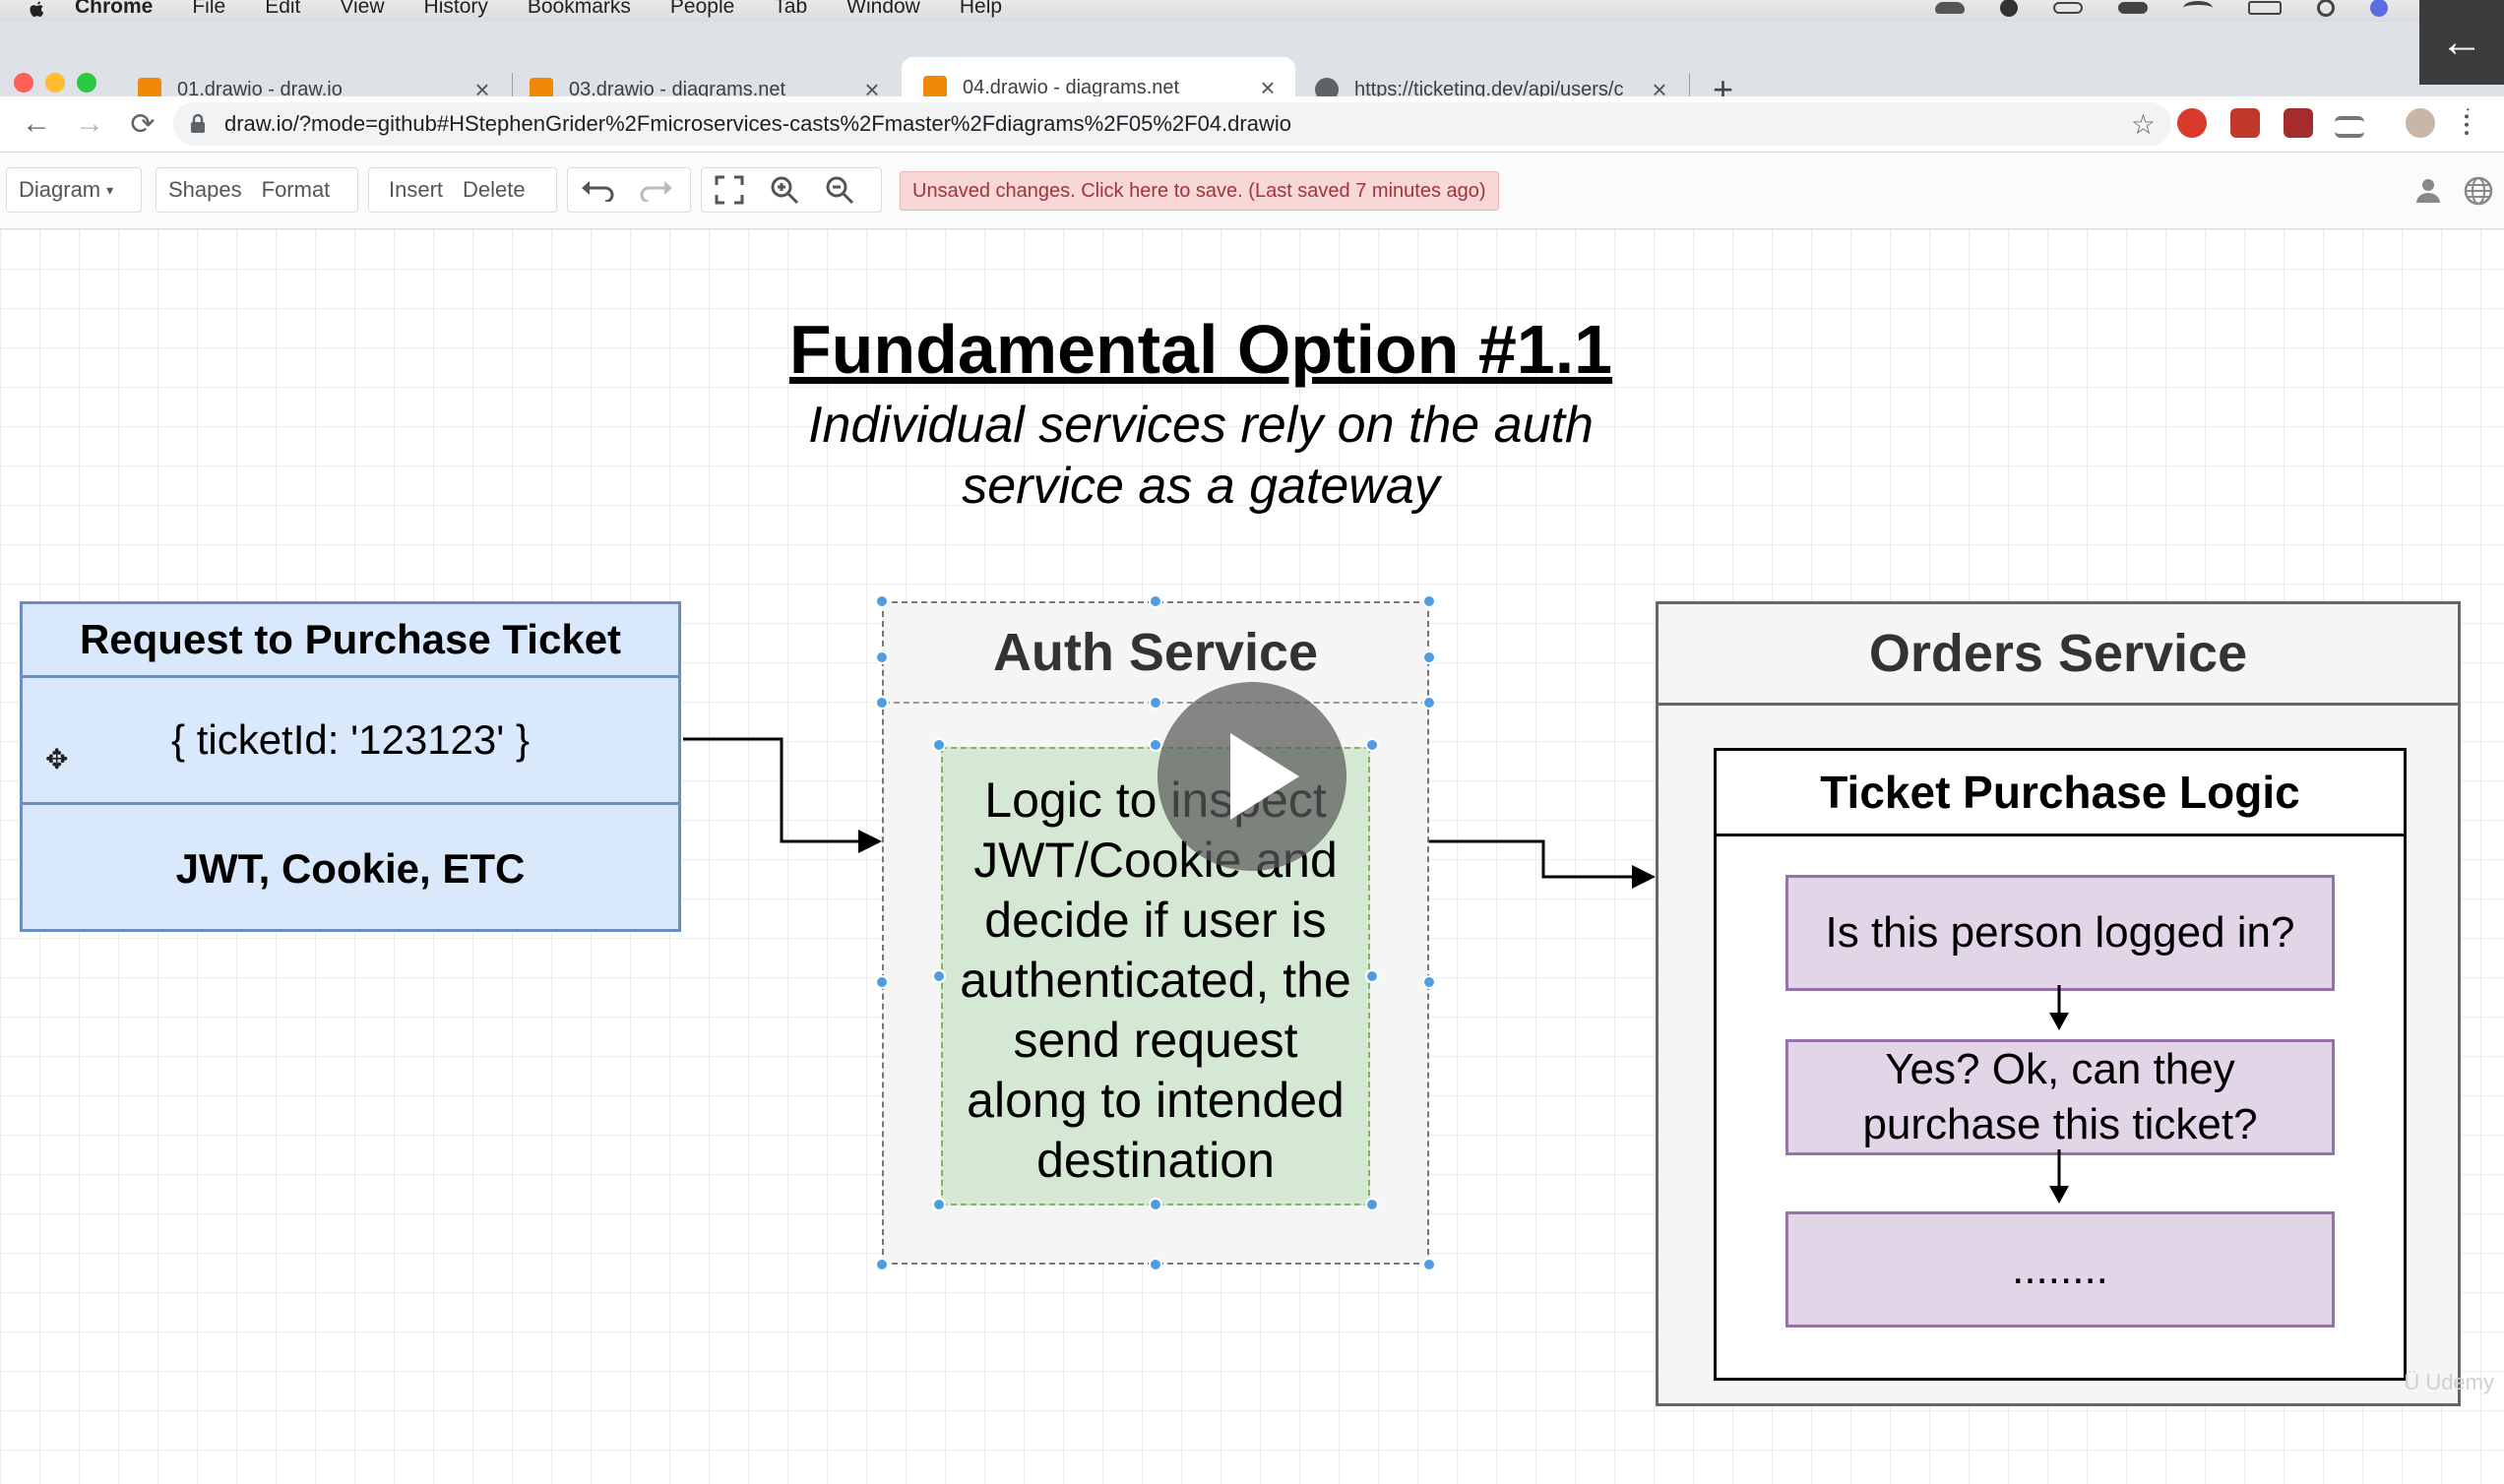 Image resolution: width=2504 pixels, height=1484 pixels. I want to click on menu-window: Window, so click(883, 9).